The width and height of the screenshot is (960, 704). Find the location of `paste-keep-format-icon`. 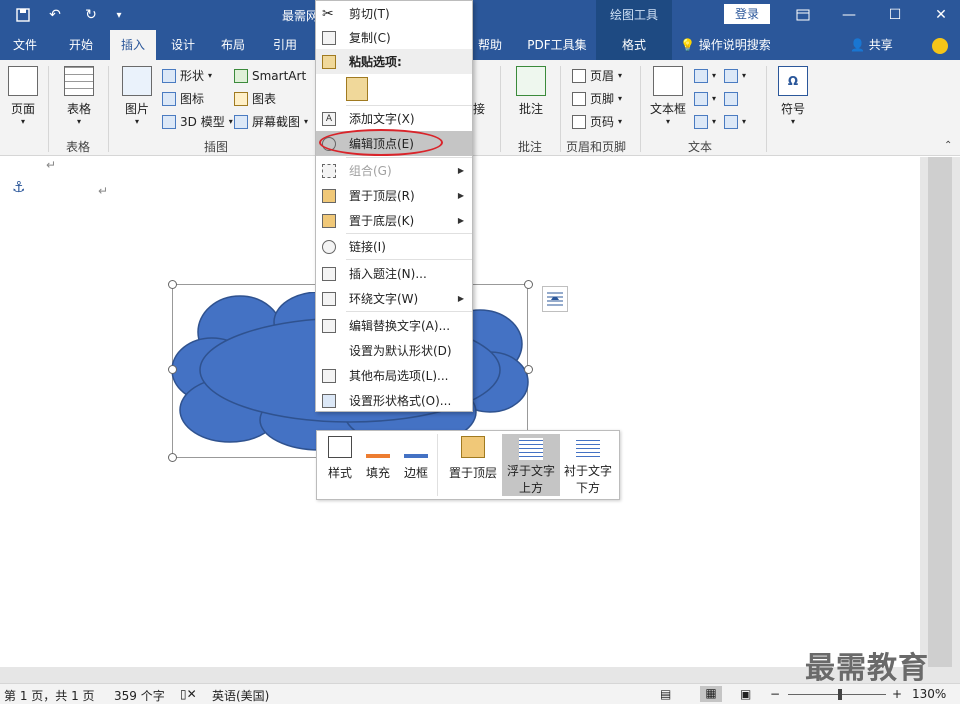

paste-keep-format-icon is located at coordinates (357, 89).